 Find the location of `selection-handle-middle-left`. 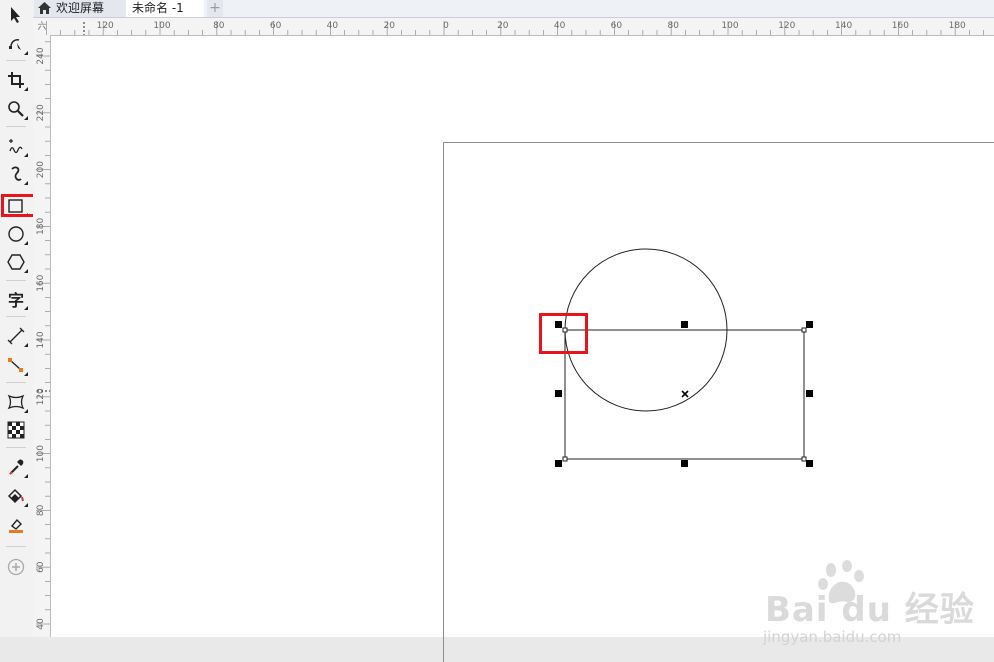

selection-handle-middle-left is located at coordinates (558, 393).